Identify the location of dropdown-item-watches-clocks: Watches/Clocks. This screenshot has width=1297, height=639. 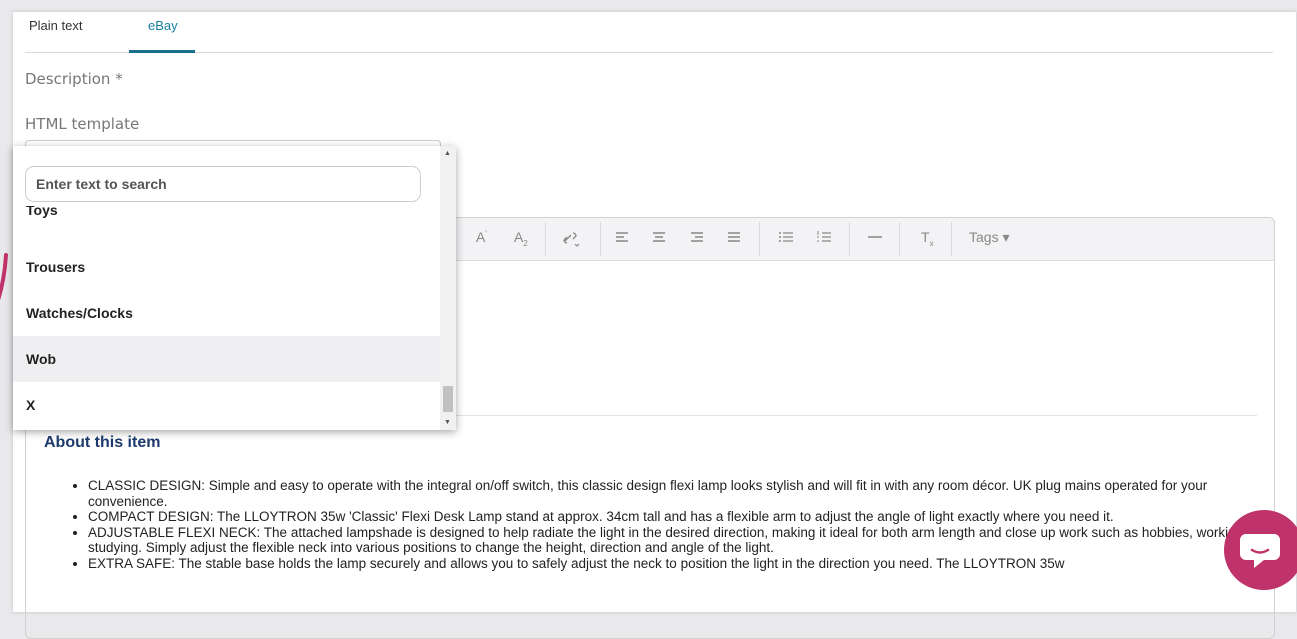
(226, 313).